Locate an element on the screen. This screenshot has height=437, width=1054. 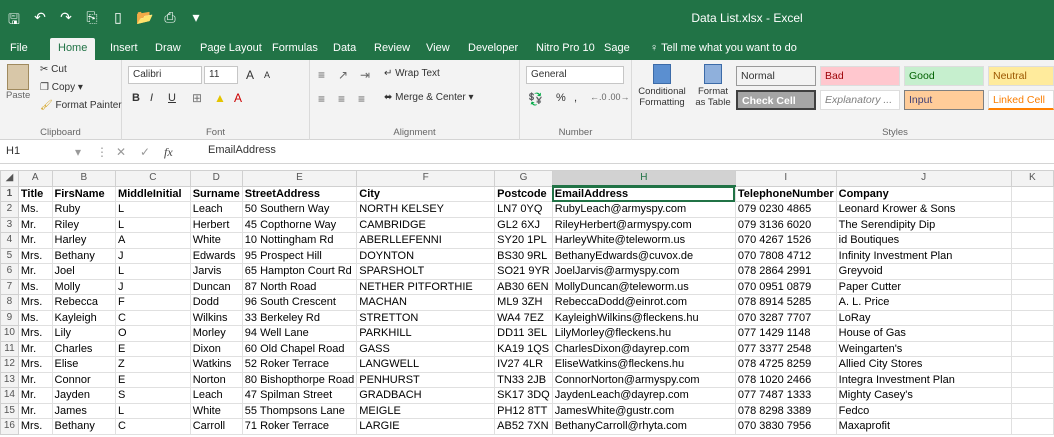
cell: The Serendipity Dip is located at coordinates (923, 224).